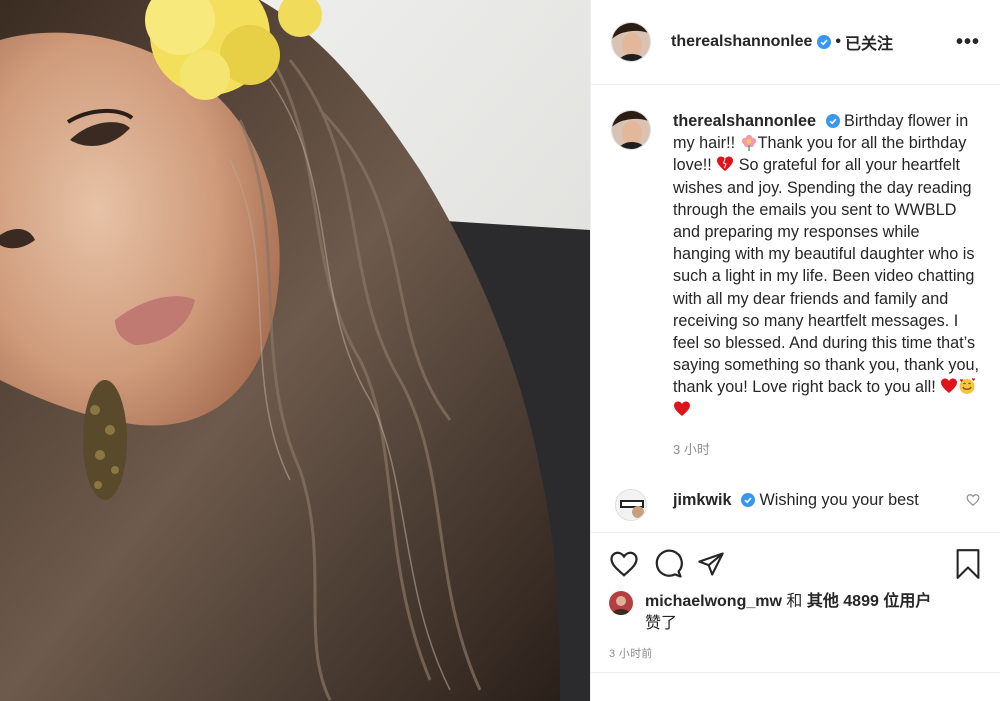 This screenshot has height=701, width=1000. What do you see at coordinates (631, 42) in the screenshot?
I see `author-avatar` at bounding box center [631, 42].